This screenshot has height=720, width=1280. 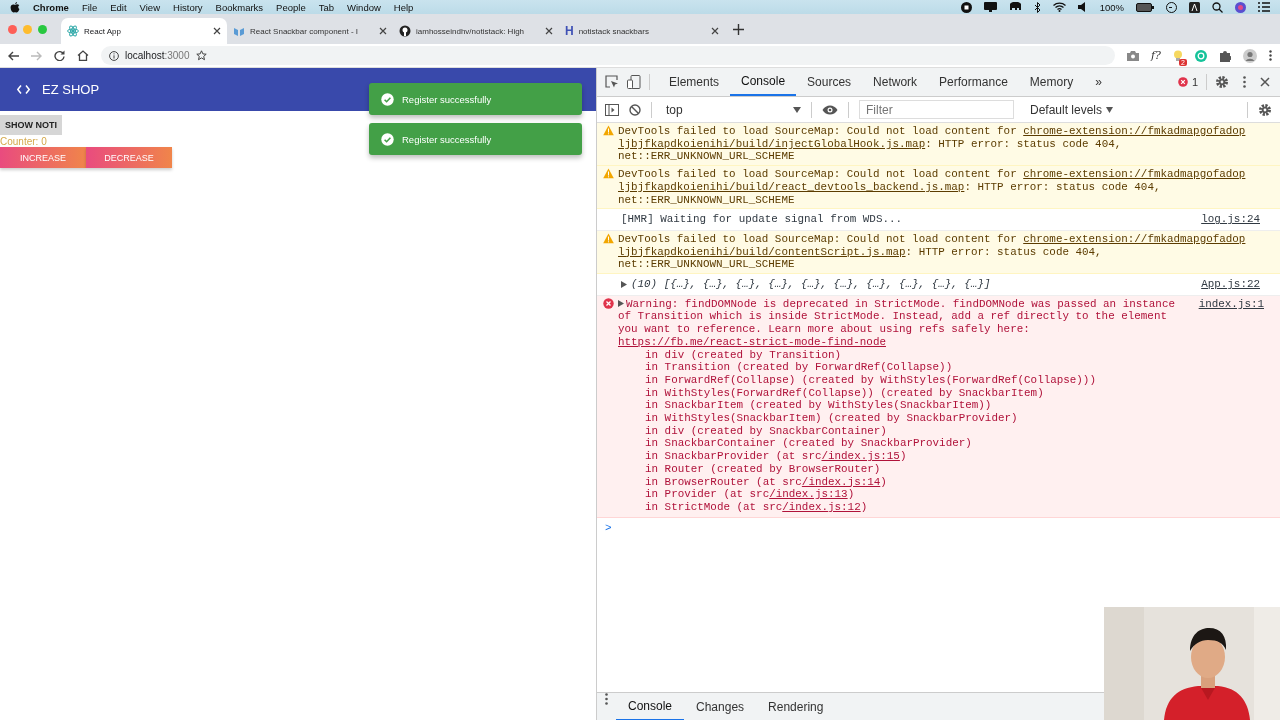 What do you see at coordinates (763, 82) in the screenshot?
I see `devtools-tab: Console` at bounding box center [763, 82].